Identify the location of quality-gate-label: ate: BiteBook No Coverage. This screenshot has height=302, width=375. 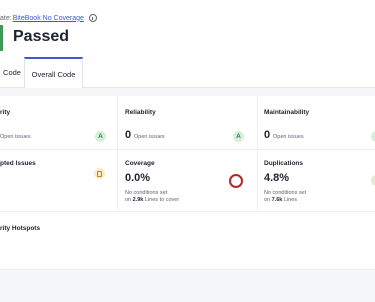
(48, 18).